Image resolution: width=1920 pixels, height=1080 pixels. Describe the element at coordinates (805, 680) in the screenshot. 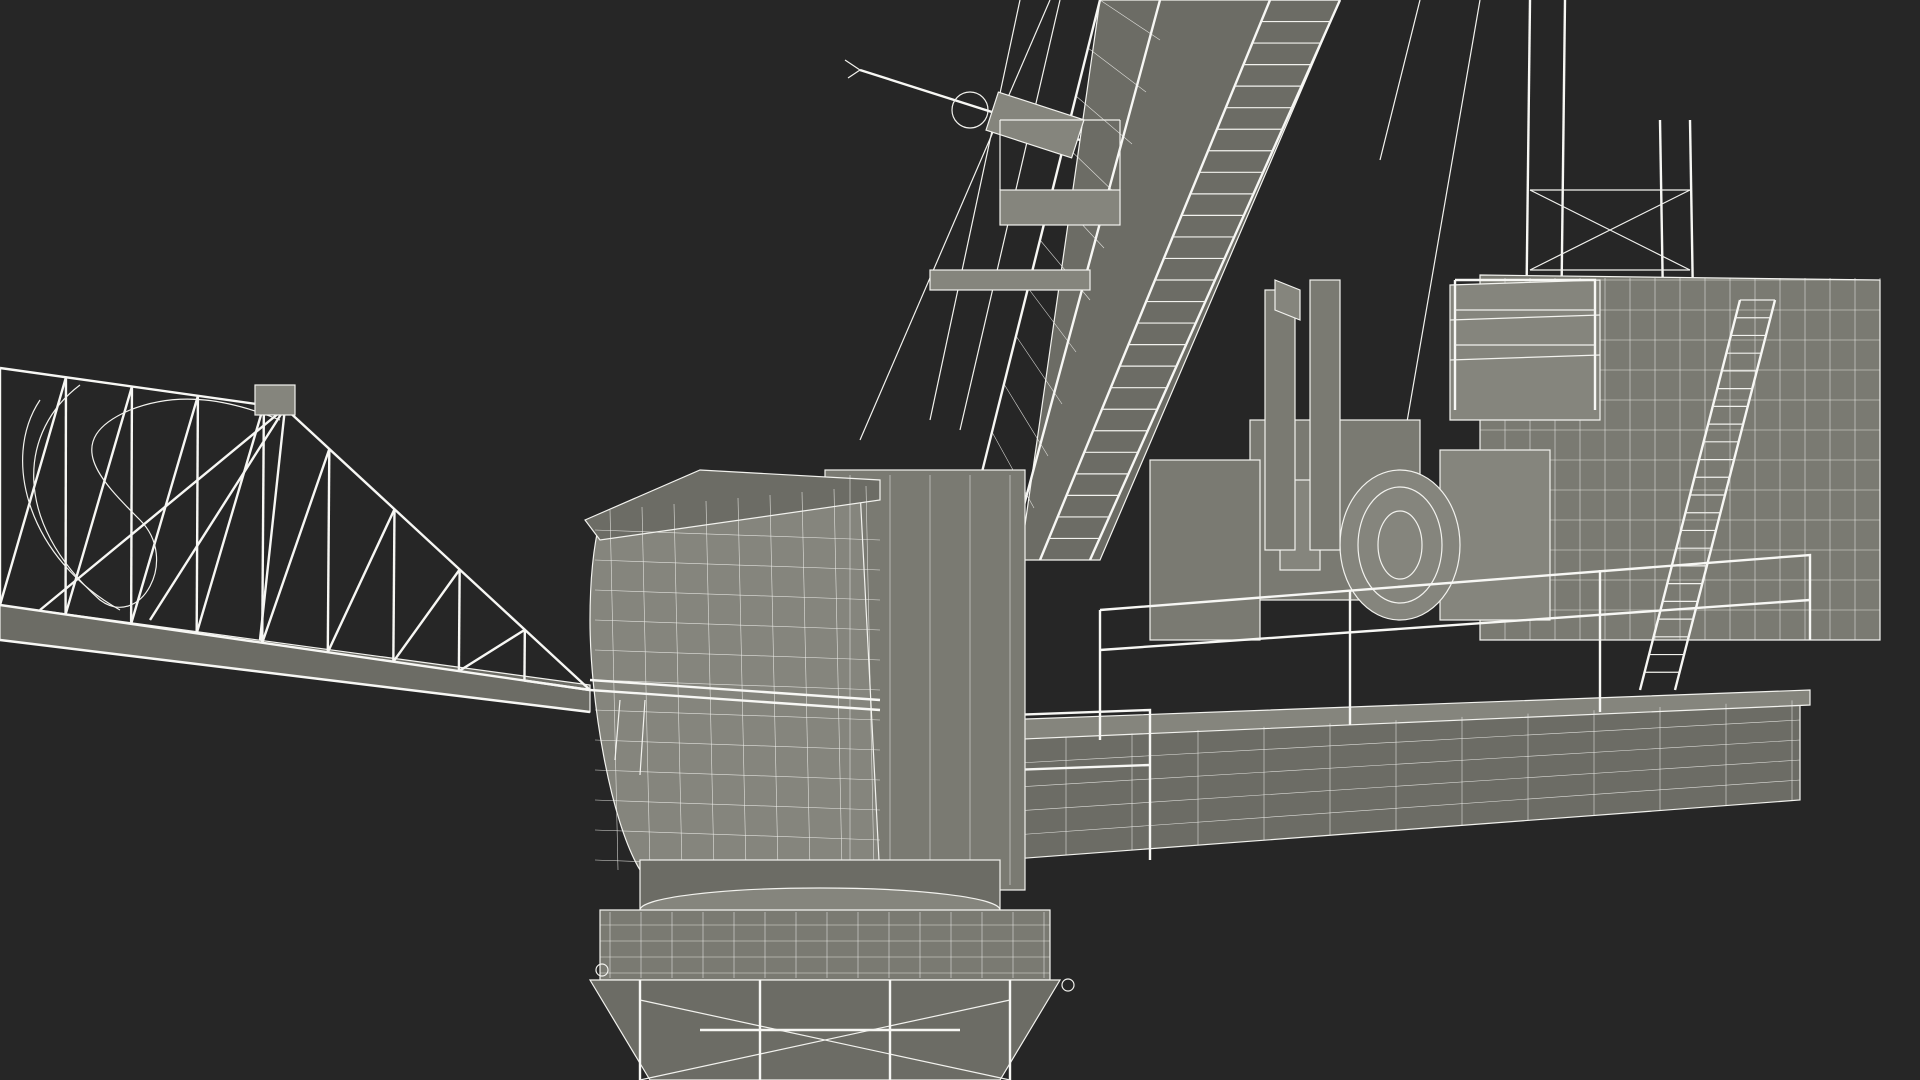

I see `operator-cab` at that location.